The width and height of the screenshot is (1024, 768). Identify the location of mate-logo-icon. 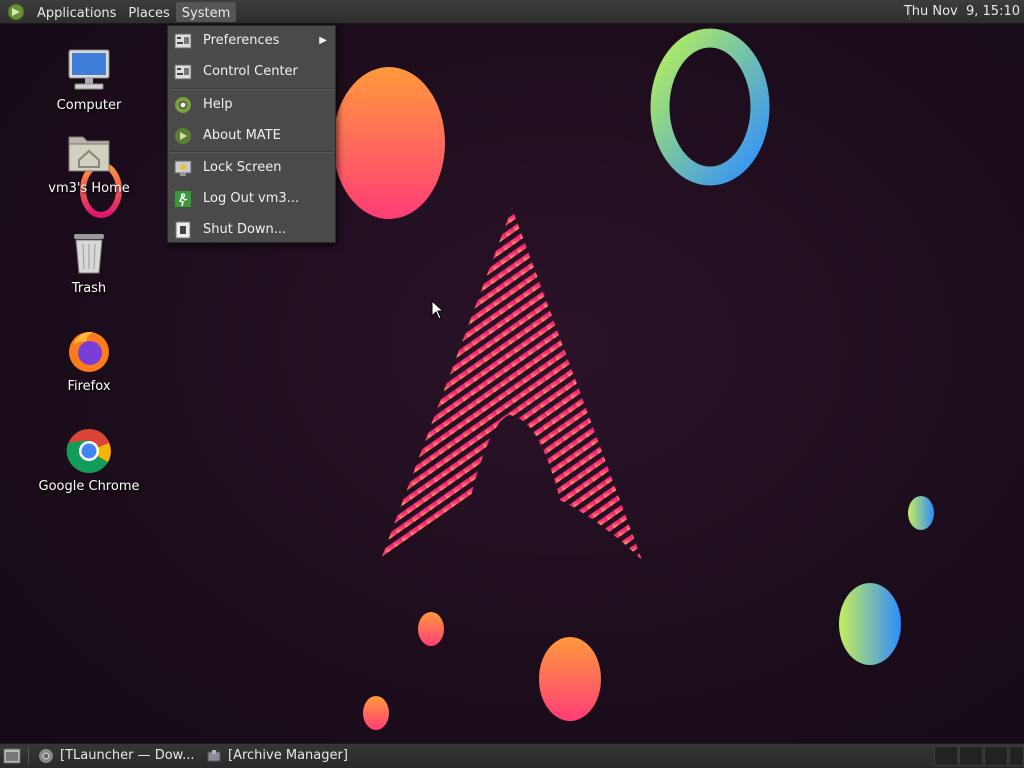
(16, 12).